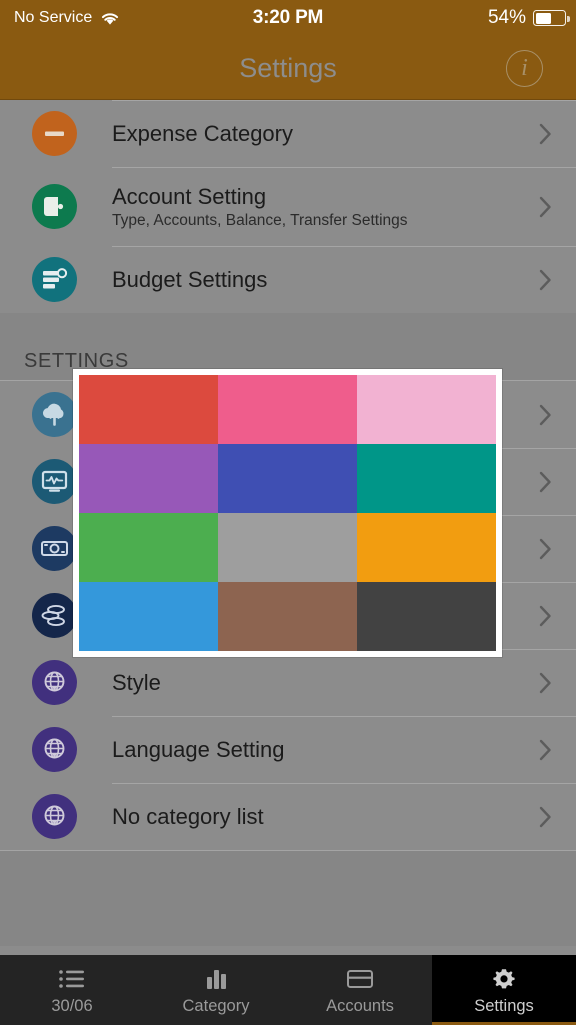 The height and width of the screenshot is (1025, 576). What do you see at coordinates (216, 979) in the screenshot?
I see `bar-chart-icon` at bounding box center [216, 979].